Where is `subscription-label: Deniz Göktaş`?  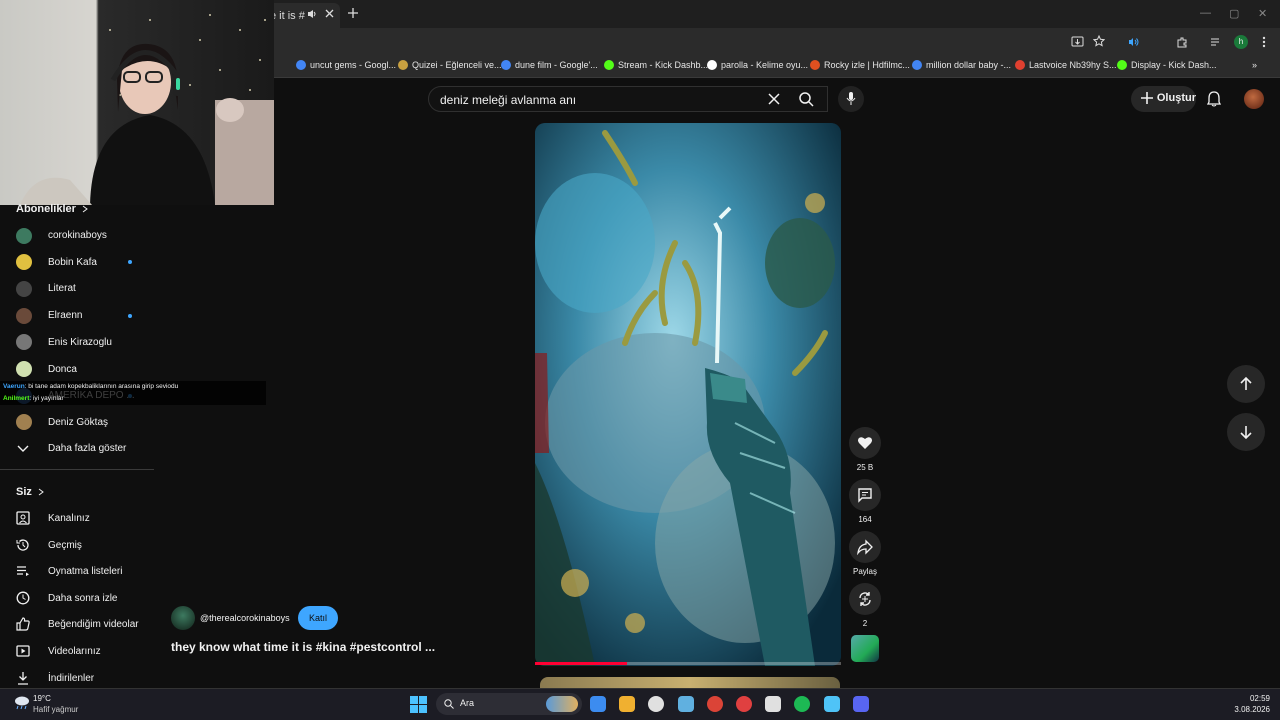
subscription-label: Deniz Göktaş is located at coordinates (78, 422).